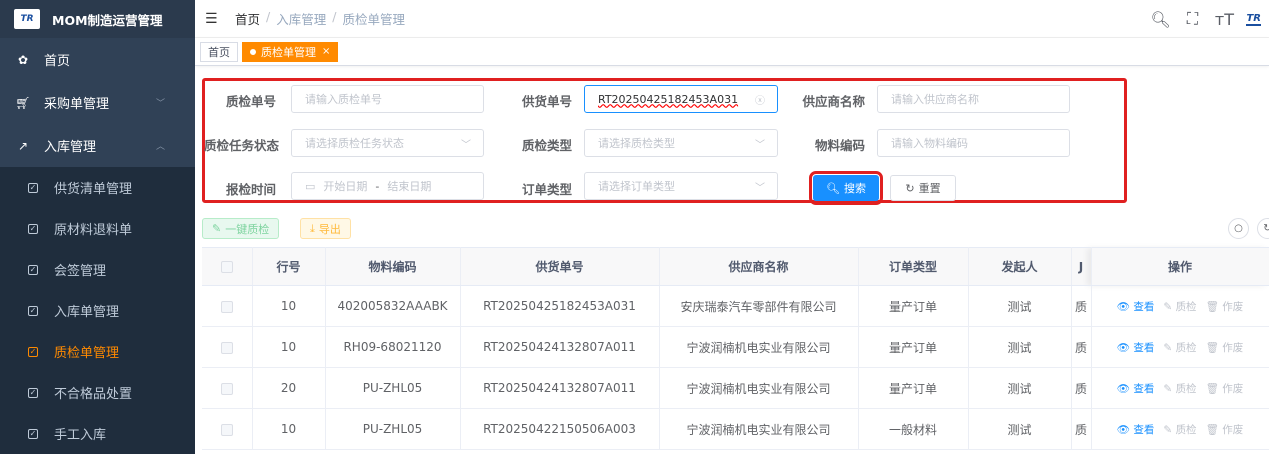 The height and width of the screenshot is (454, 1269). I want to click on font-size-icon: ᴛT, so click(1224, 19).